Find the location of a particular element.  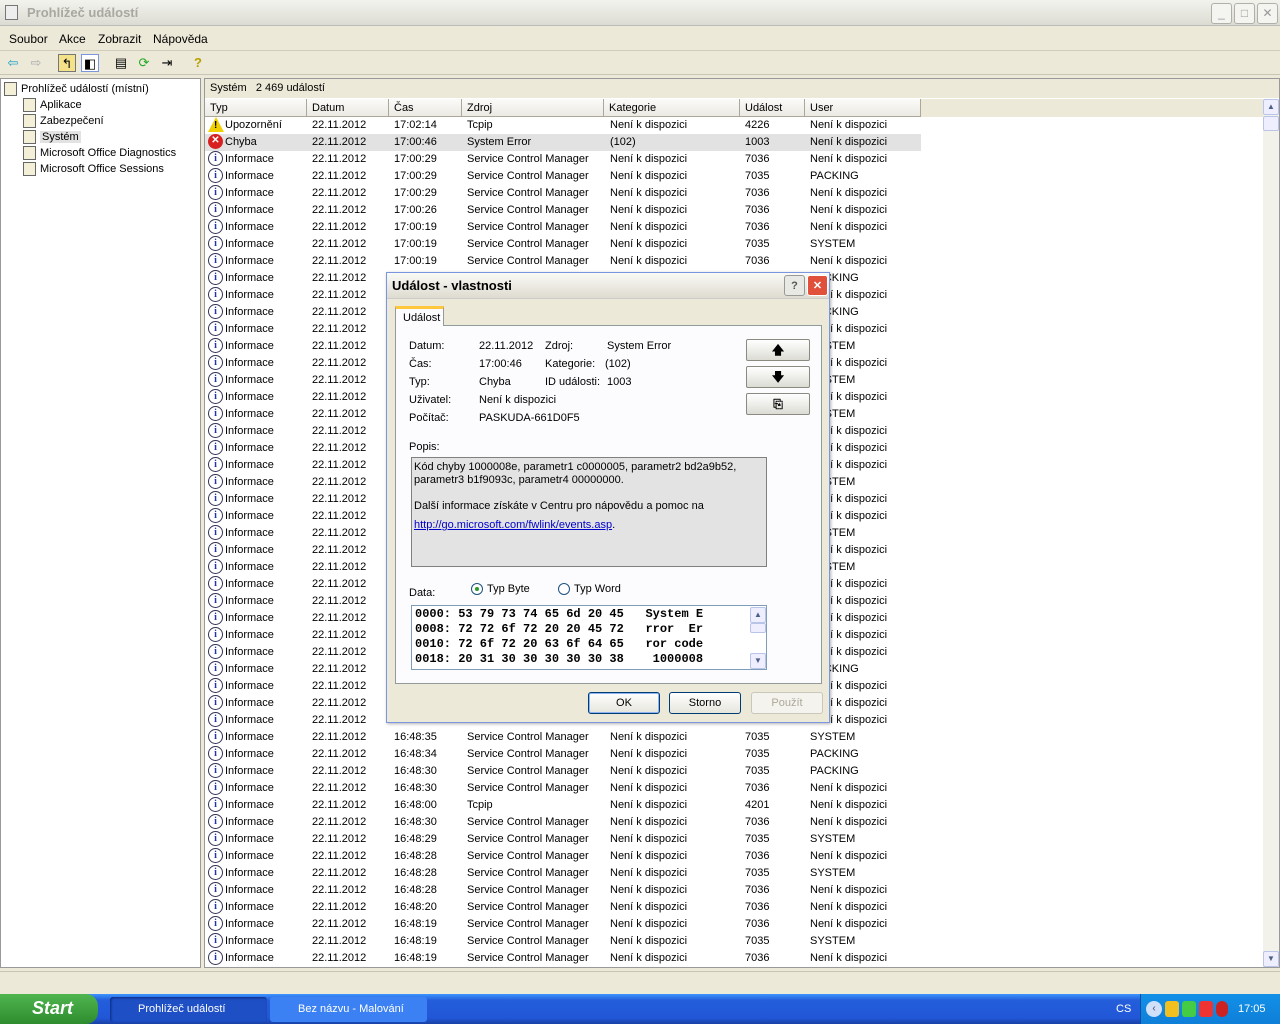

show-hidden-icons-icon: ‹ is located at coordinates (1154, 1009).